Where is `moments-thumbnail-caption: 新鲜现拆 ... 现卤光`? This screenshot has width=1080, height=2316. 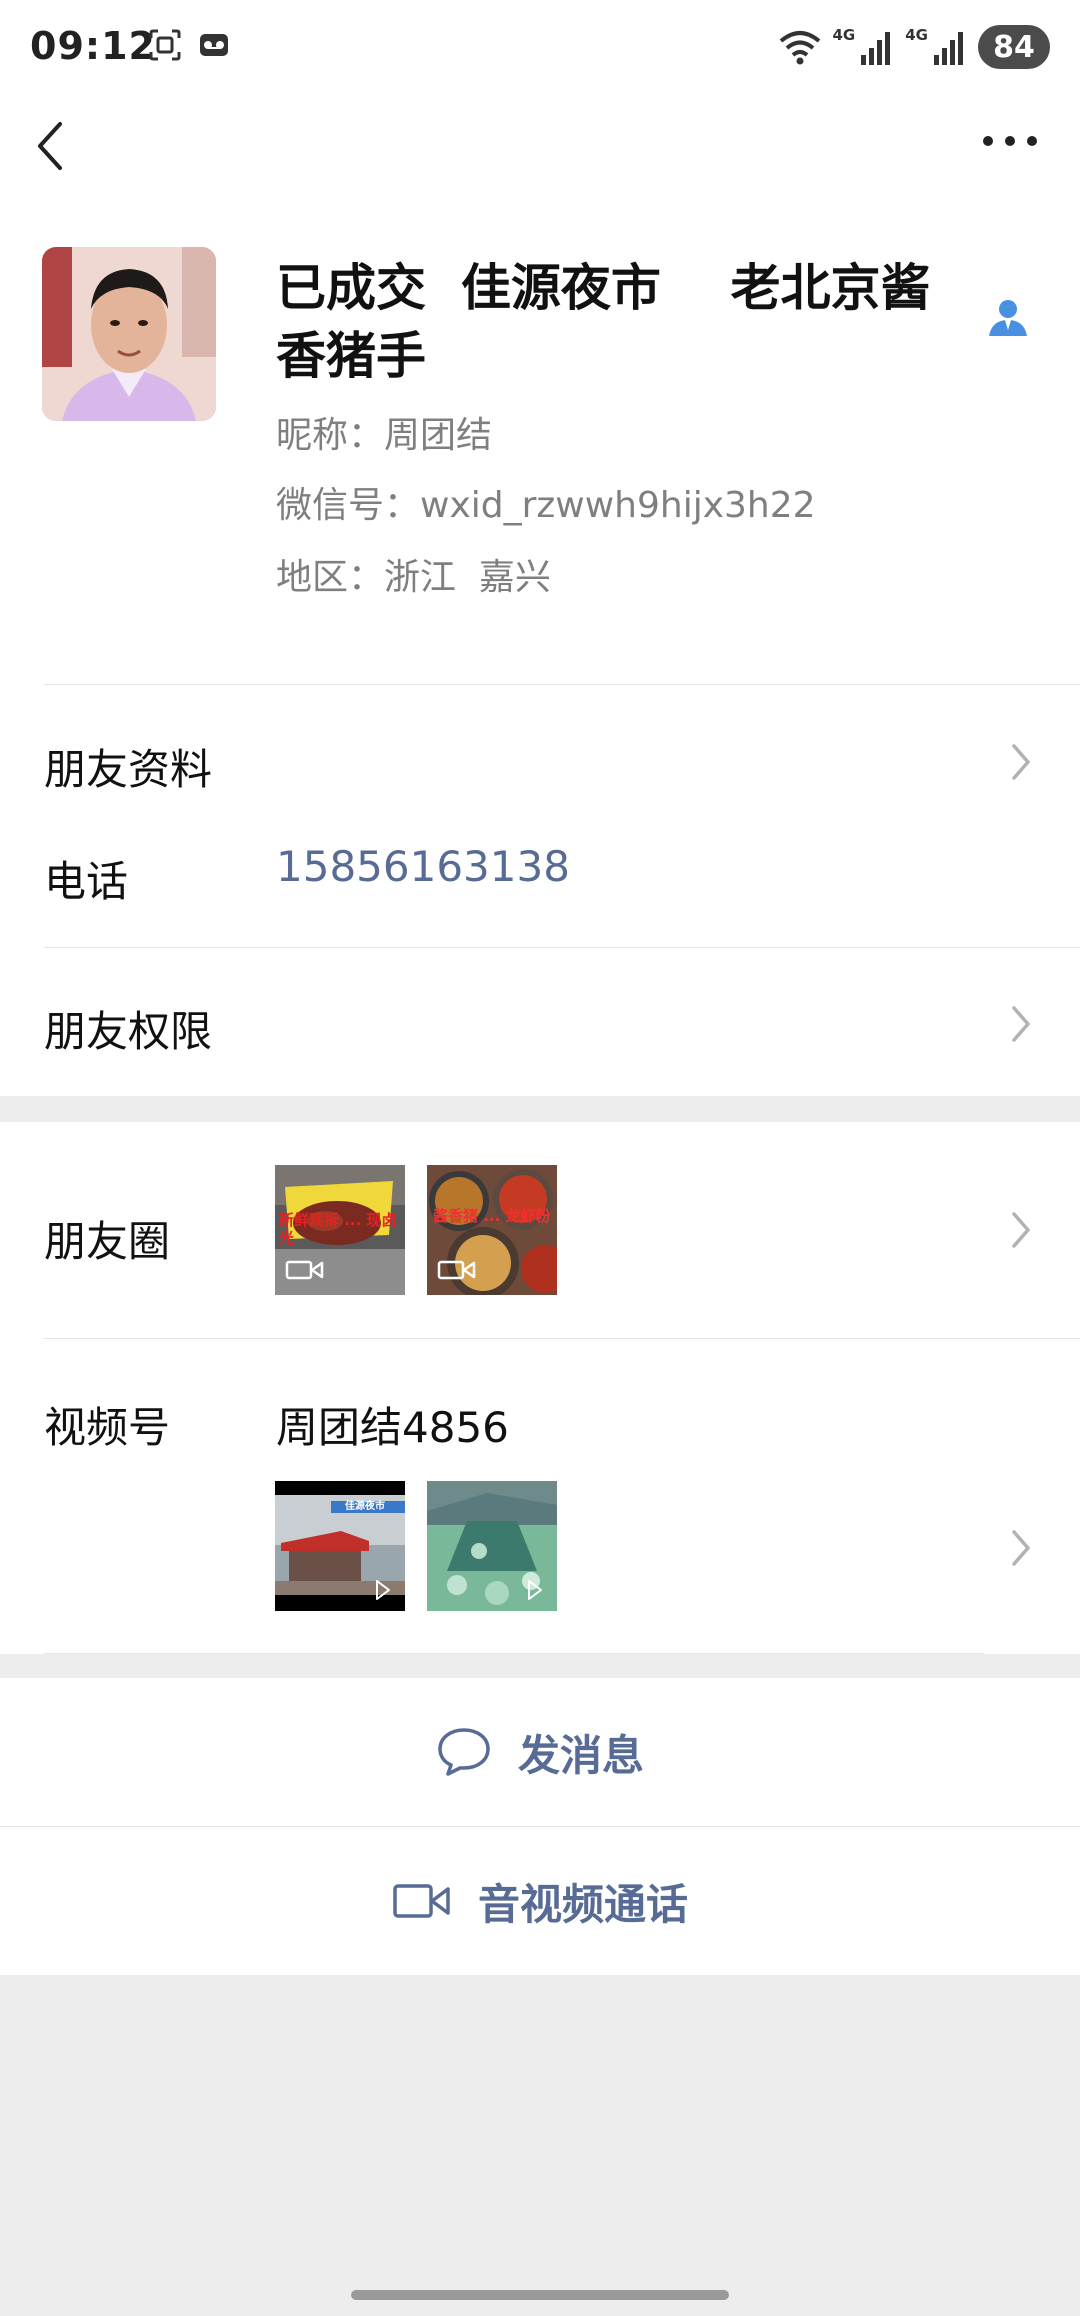
moments-thumbnail-caption: 新鲜现拆 ... 现卤光 is located at coordinates (338, 1229).